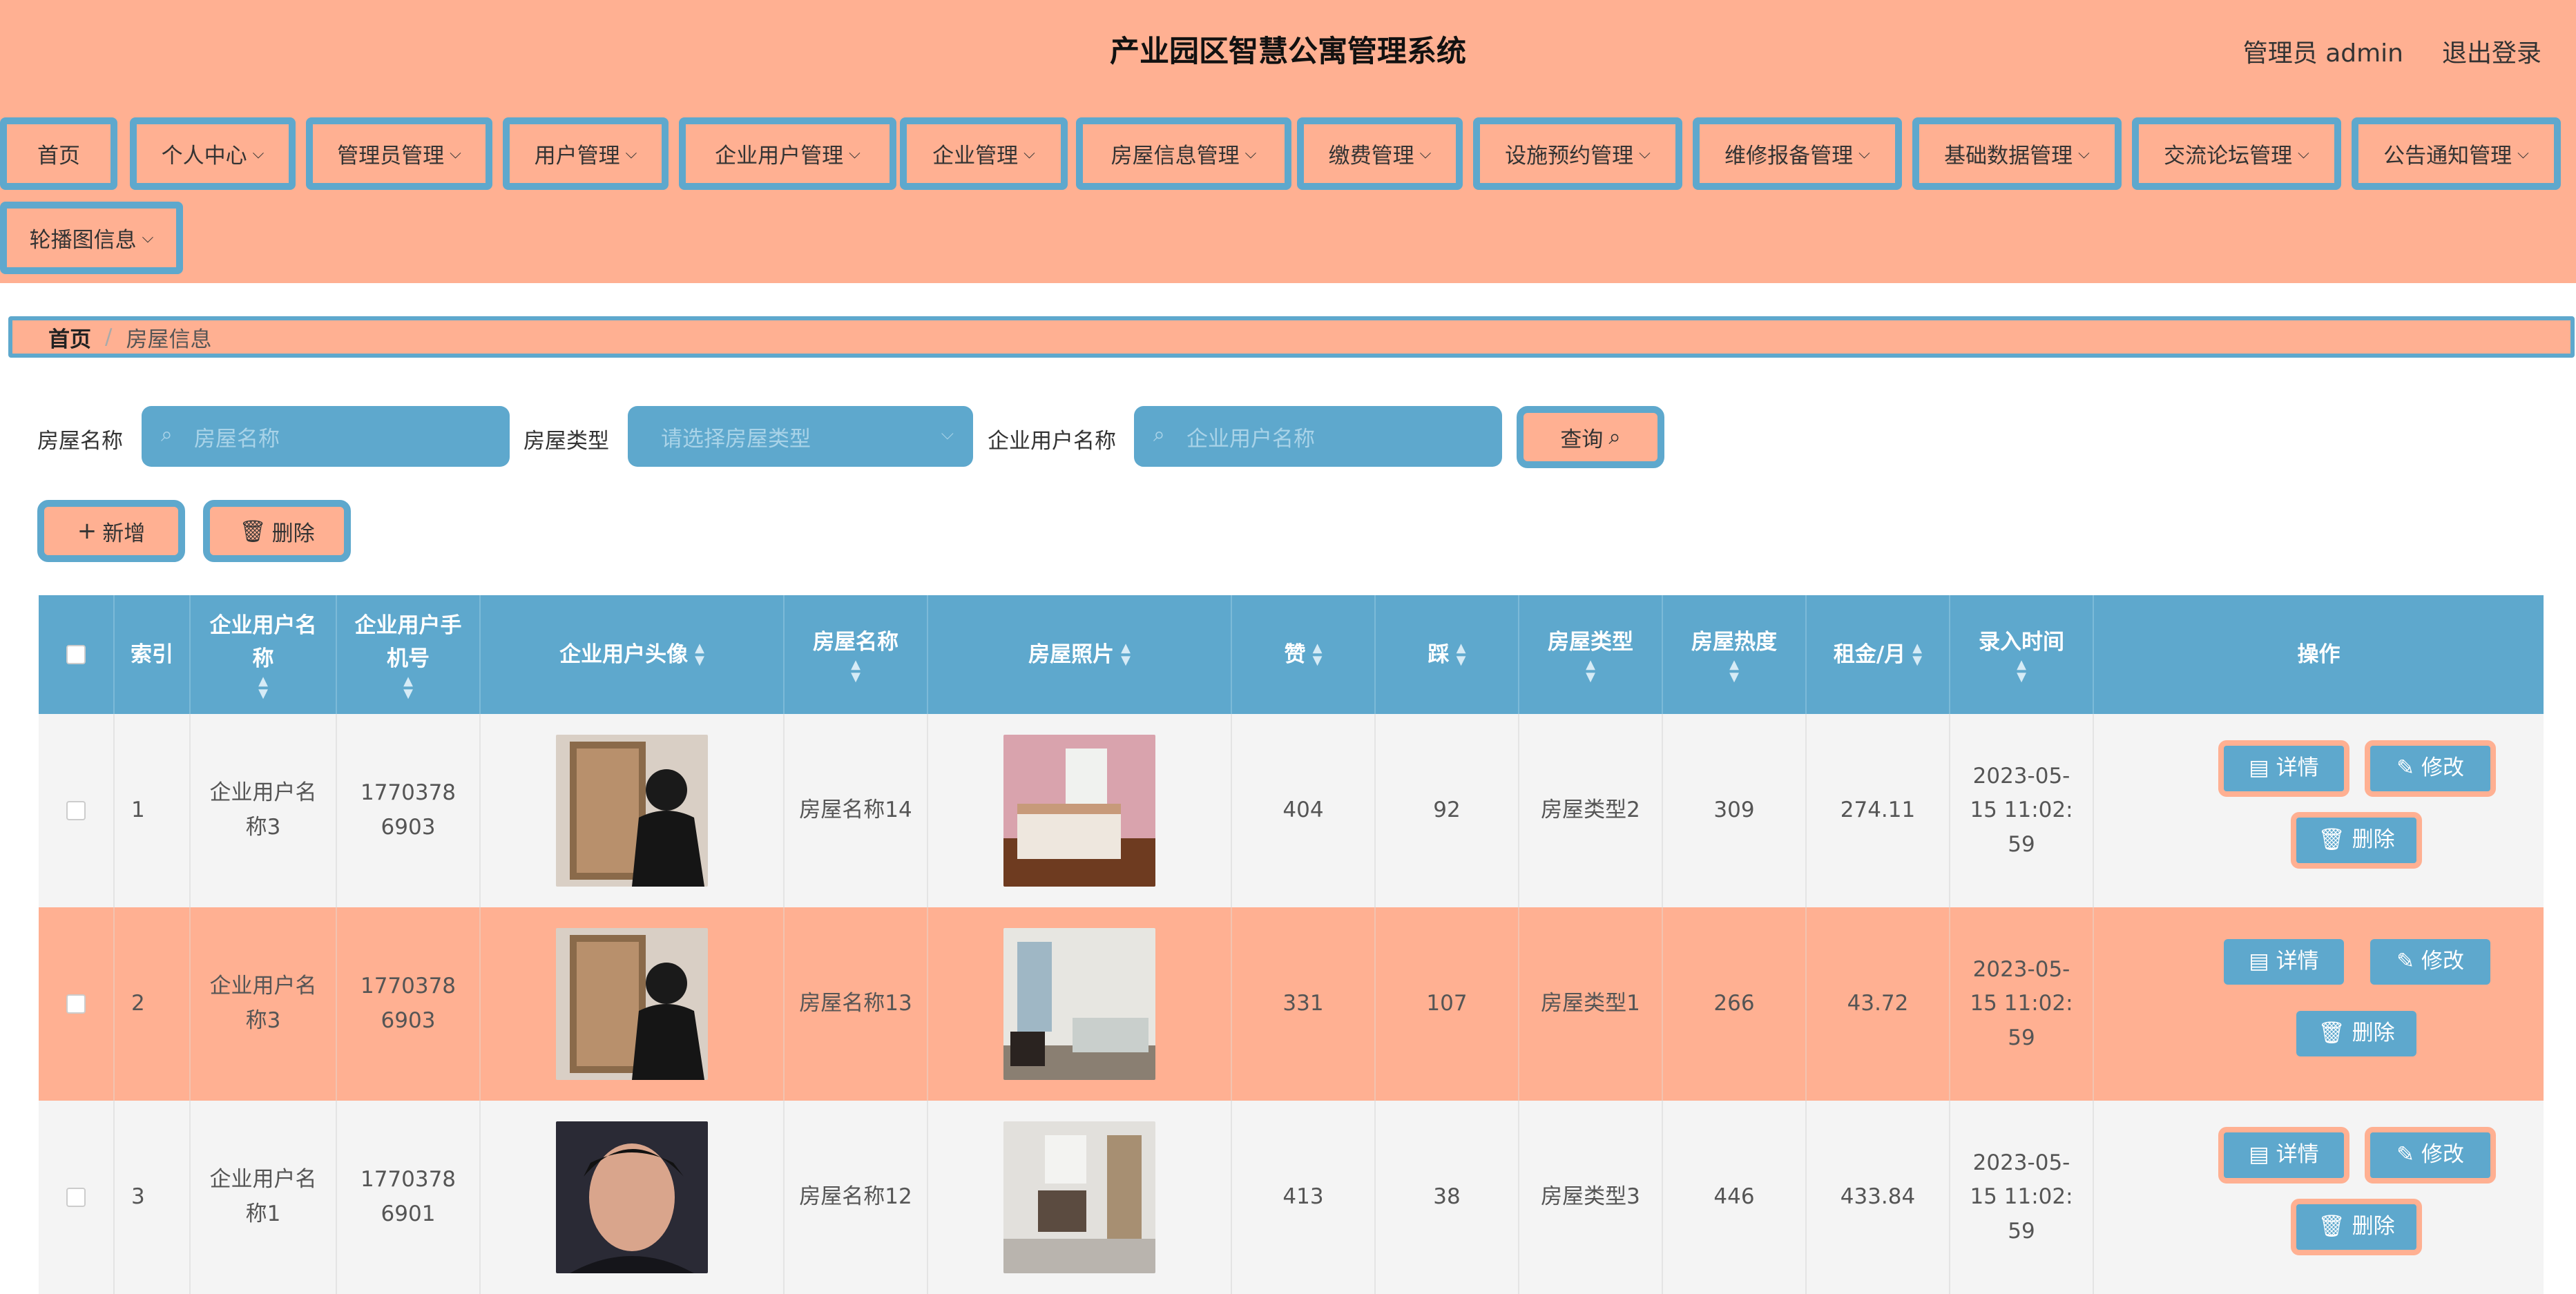  I want to click on cell-house-heat: 266, so click(1735, 1004).